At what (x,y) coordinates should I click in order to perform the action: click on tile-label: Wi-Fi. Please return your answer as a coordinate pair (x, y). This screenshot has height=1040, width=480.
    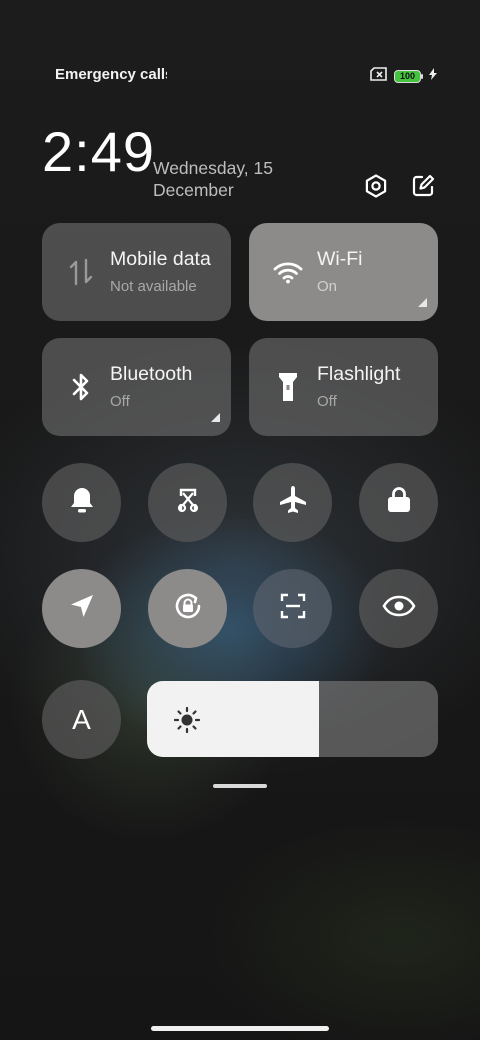
    Looking at the image, I should click on (340, 259).